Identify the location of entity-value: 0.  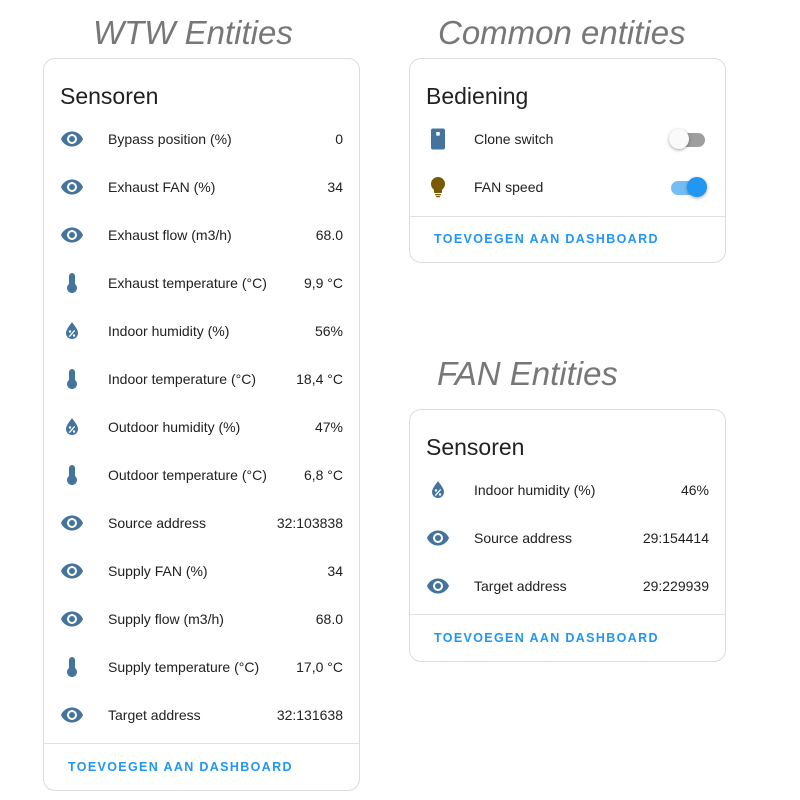
(339, 139).